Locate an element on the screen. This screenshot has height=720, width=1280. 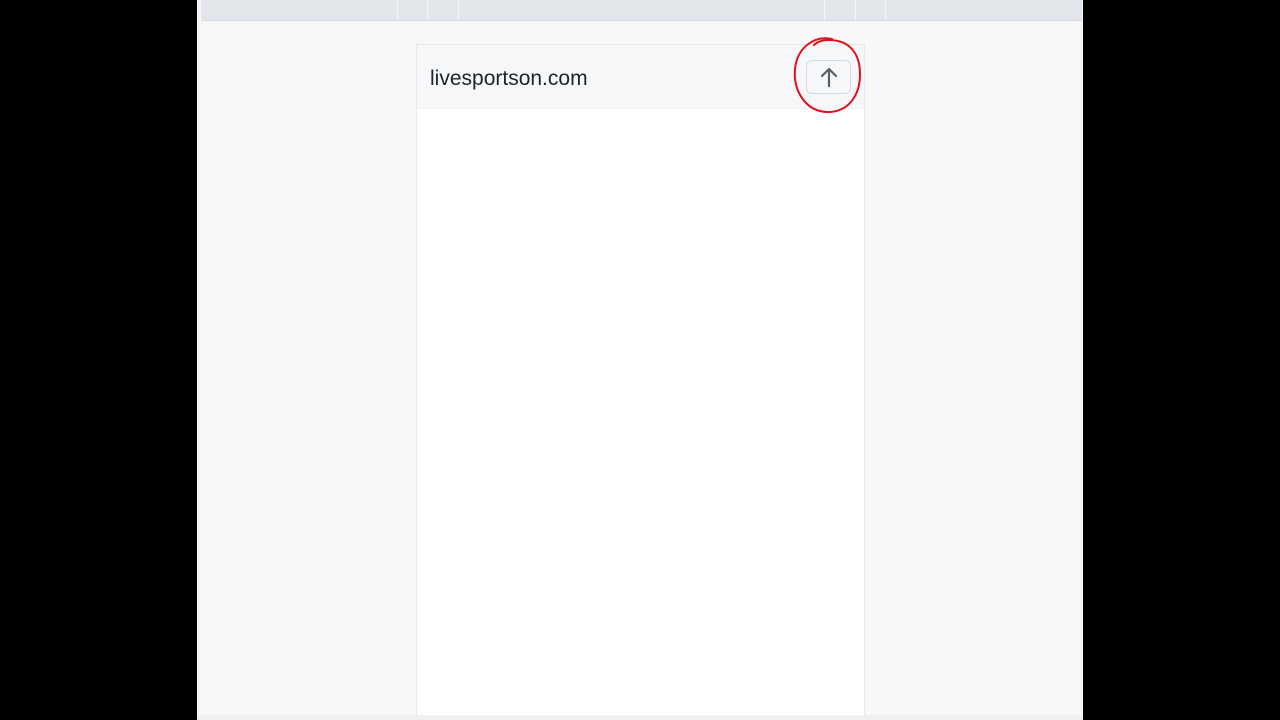
scroll-up-button is located at coordinates (828, 77).